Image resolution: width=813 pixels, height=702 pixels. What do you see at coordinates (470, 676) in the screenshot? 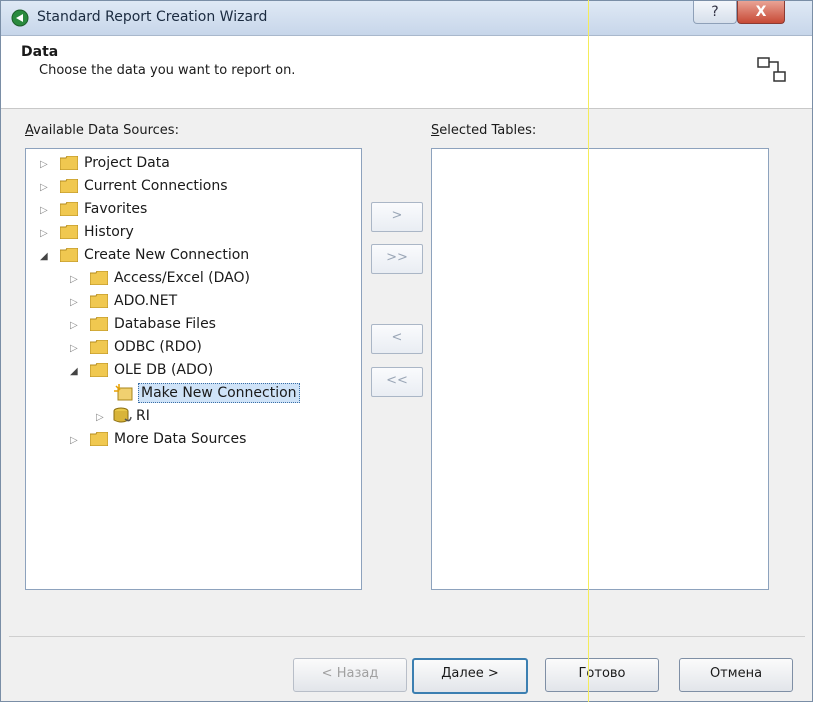
I see `next-button: Далее >` at bounding box center [470, 676].